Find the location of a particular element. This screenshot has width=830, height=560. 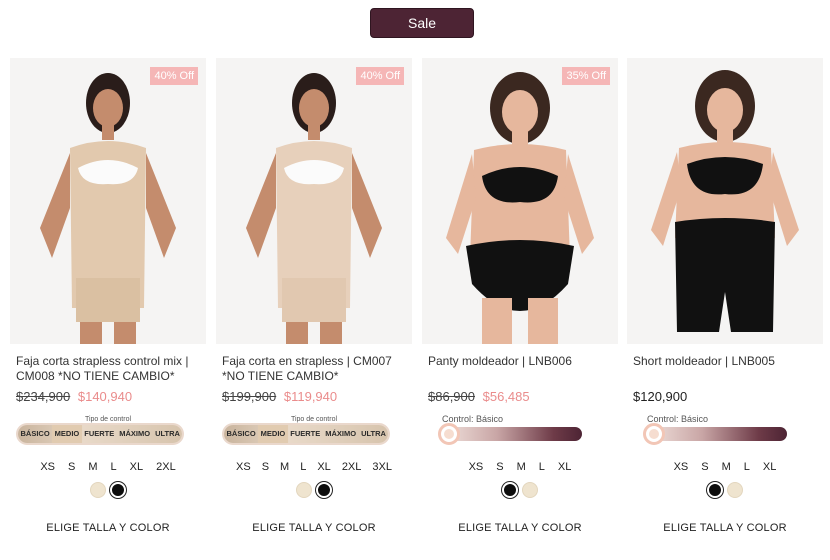

sale-button: Sale is located at coordinates (422, 23).